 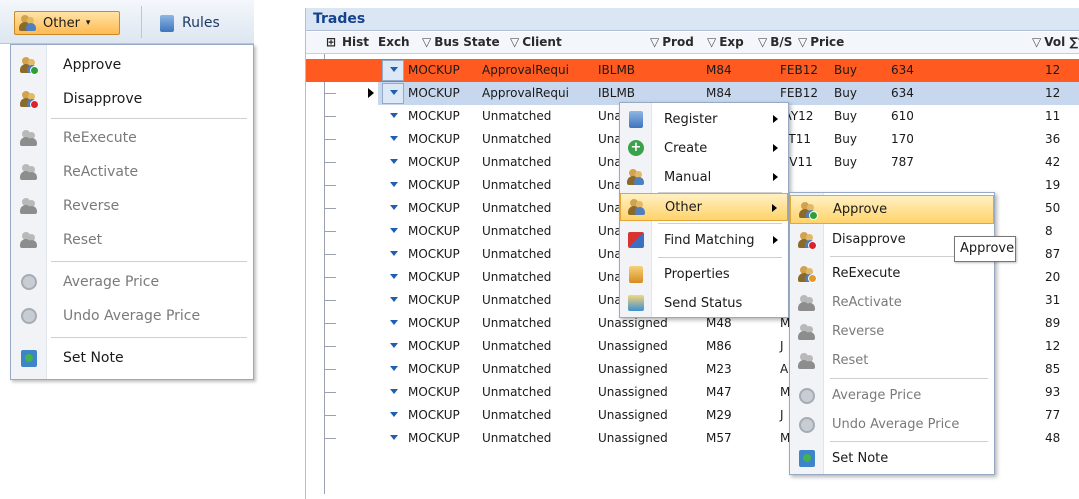 I want to click on table-row: MOCKUP ApprovalRequi IBLMB M84 FEB12 Buy 634 12, so click(x=692, y=70).